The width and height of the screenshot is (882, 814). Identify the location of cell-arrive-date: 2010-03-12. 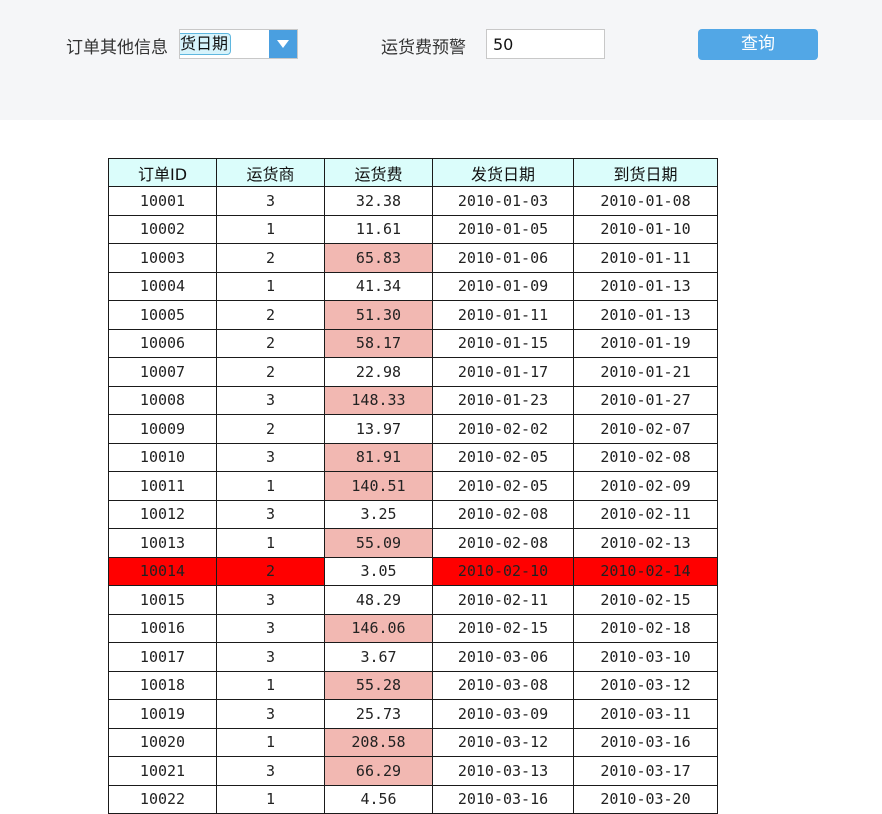
(645, 685).